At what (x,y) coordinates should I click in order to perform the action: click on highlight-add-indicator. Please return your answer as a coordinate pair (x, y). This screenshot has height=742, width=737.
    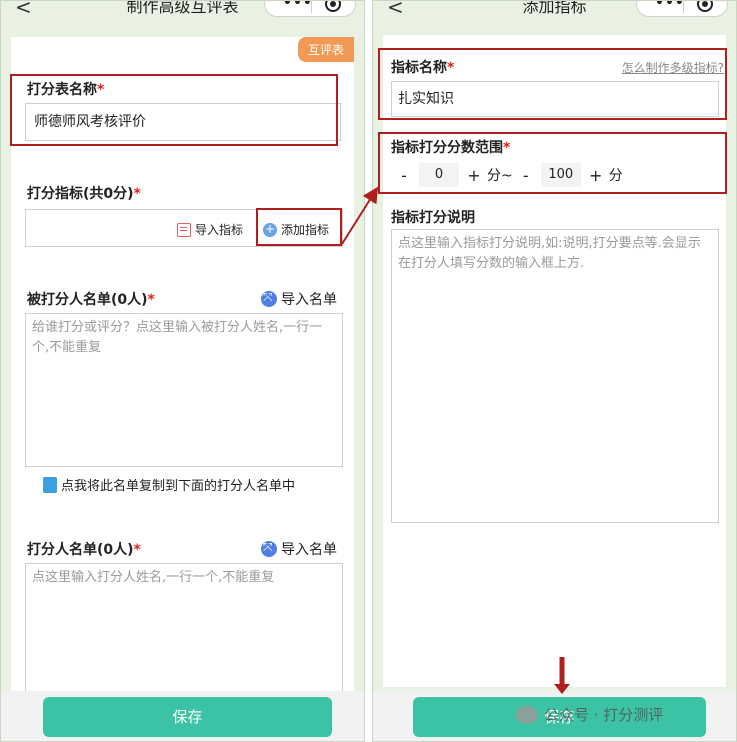
    Looking at the image, I should click on (299, 227).